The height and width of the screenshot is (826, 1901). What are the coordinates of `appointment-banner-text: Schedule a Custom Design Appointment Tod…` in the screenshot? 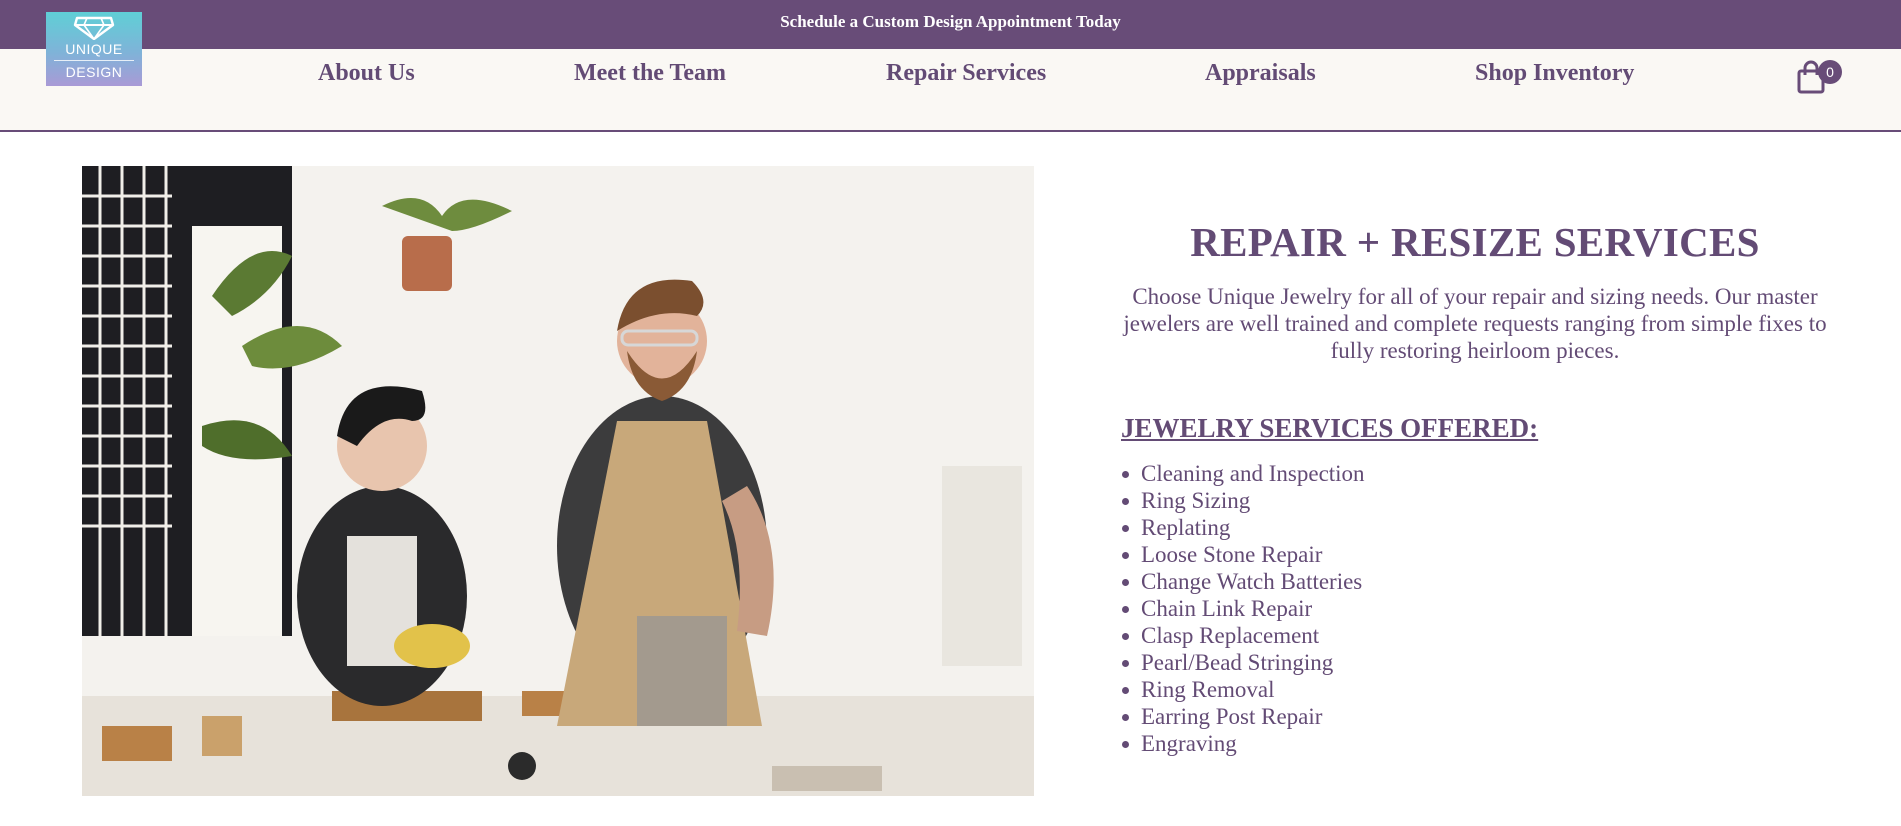 It's located at (950, 21).